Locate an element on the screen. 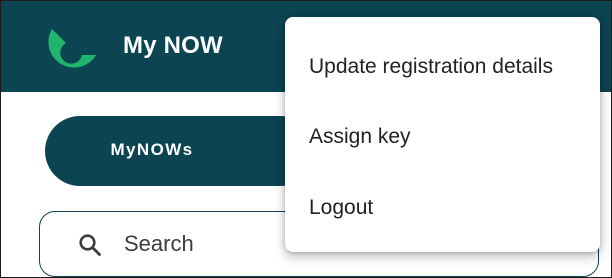 The height and width of the screenshot is (278, 612). search-icon is located at coordinates (90, 245).